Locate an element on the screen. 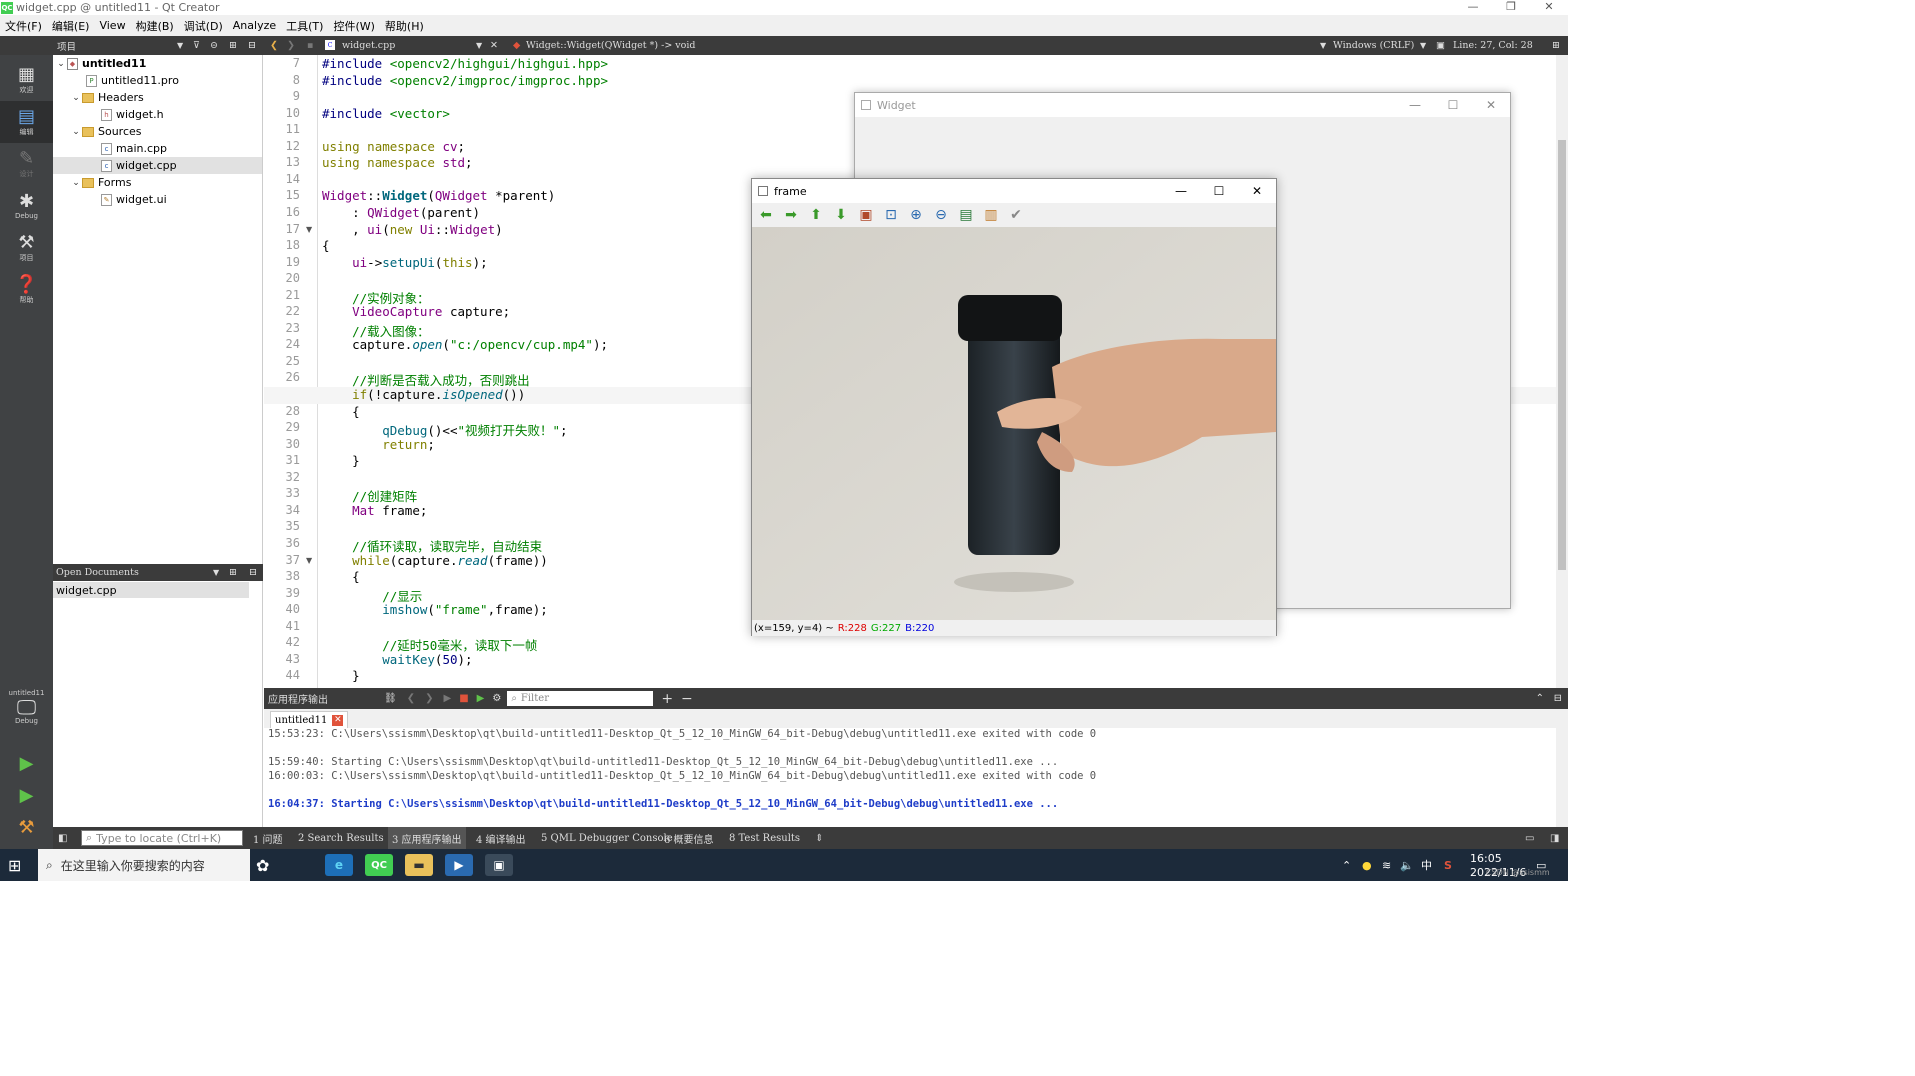  output-tab: untitled11 ✕ is located at coordinates (309, 719).